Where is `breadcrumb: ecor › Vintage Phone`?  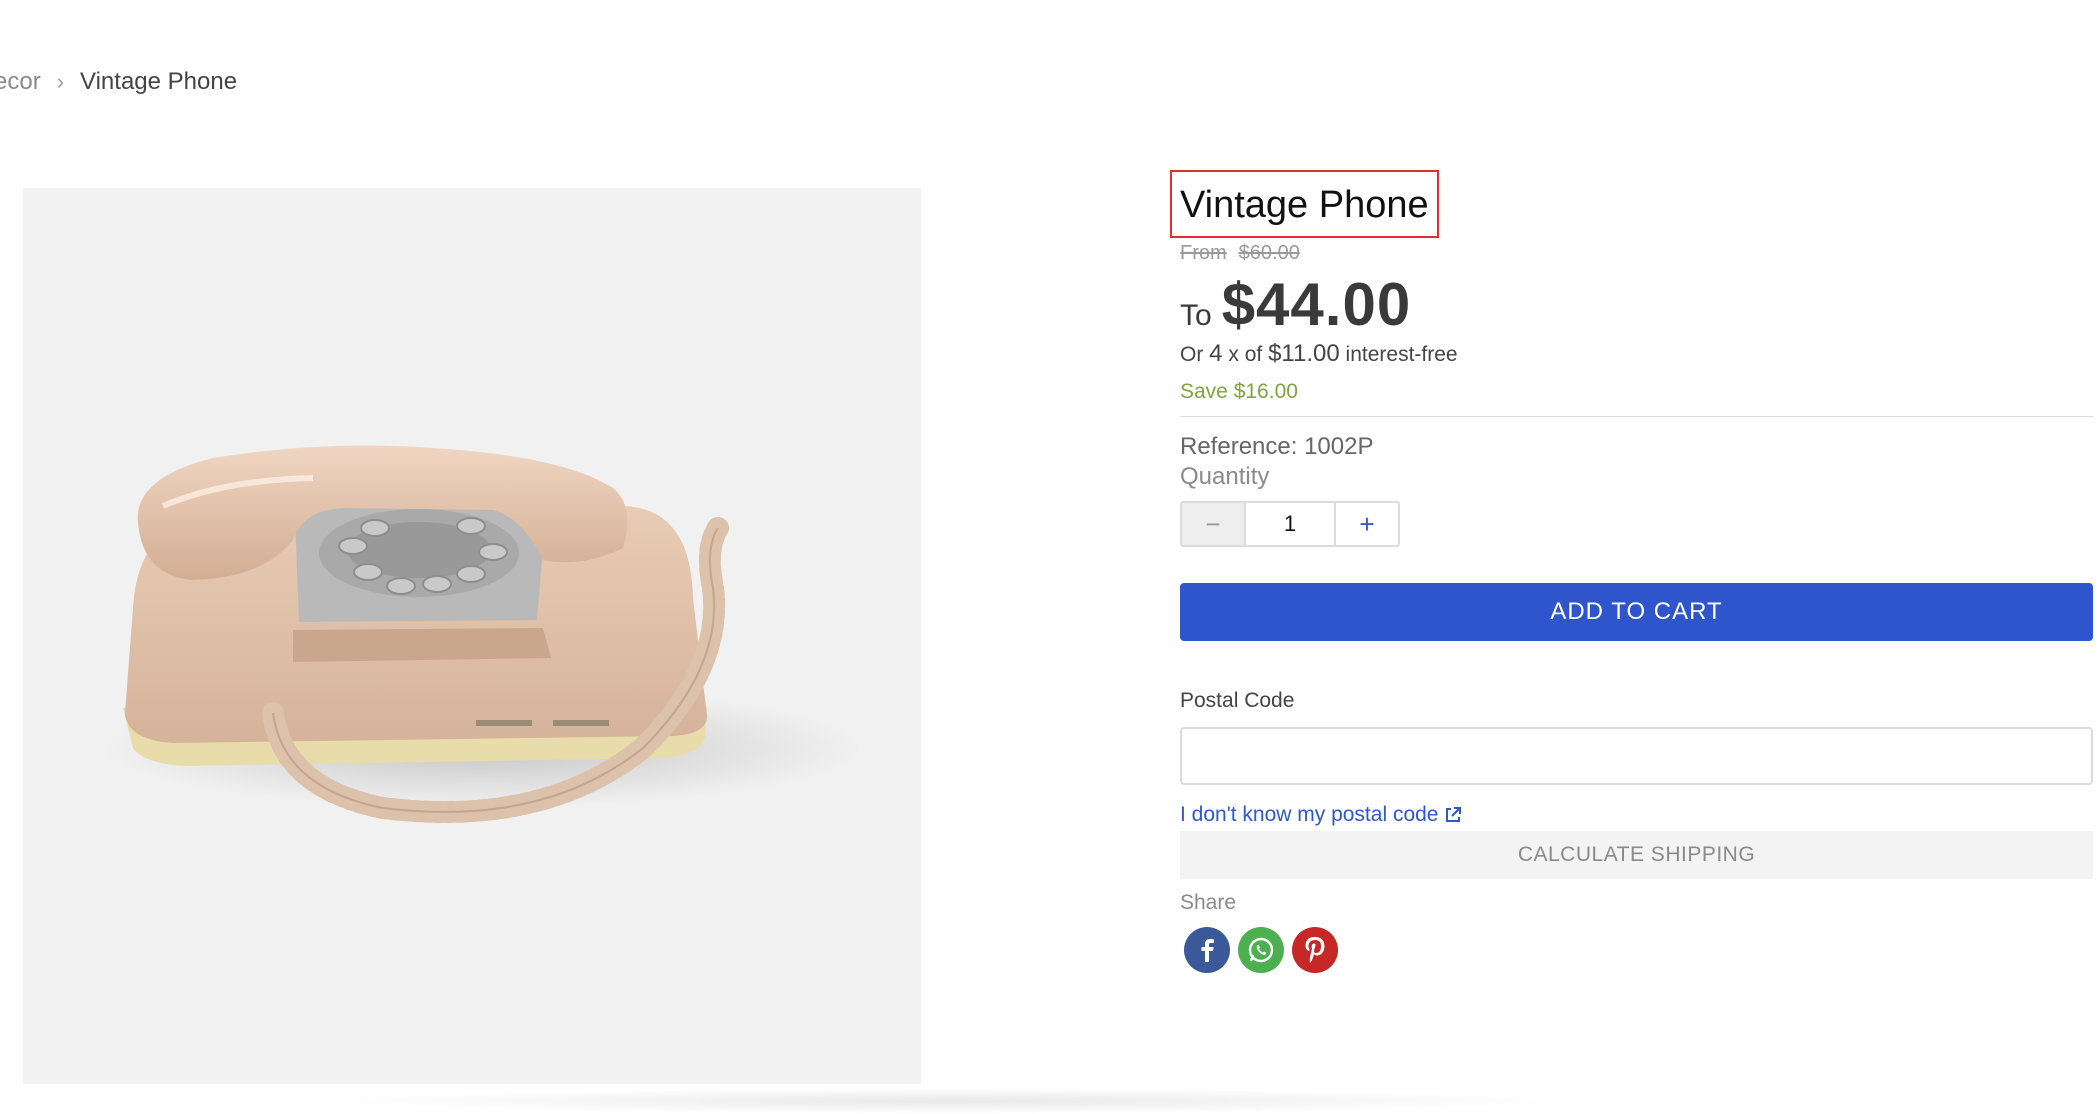
breadcrumb: ecor › Vintage Phone is located at coordinates (118, 82).